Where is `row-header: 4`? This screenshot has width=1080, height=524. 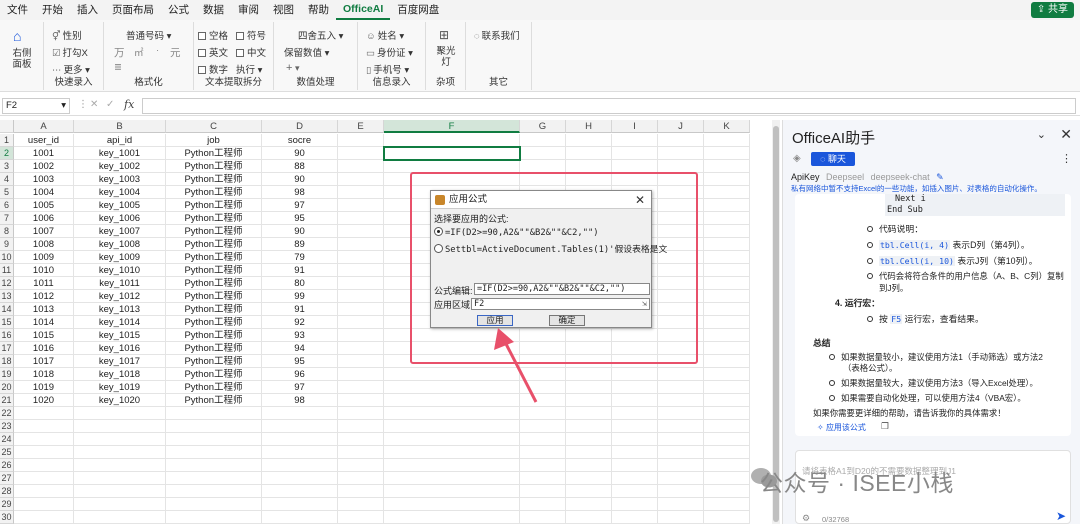
row-header: 4 is located at coordinates (7, 179).